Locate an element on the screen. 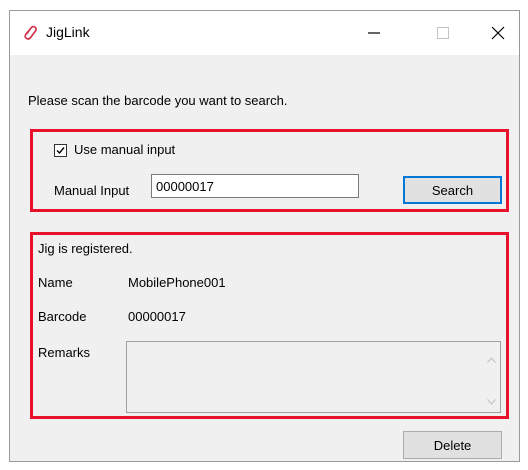  scroll-up-icon is located at coordinates (491, 358).